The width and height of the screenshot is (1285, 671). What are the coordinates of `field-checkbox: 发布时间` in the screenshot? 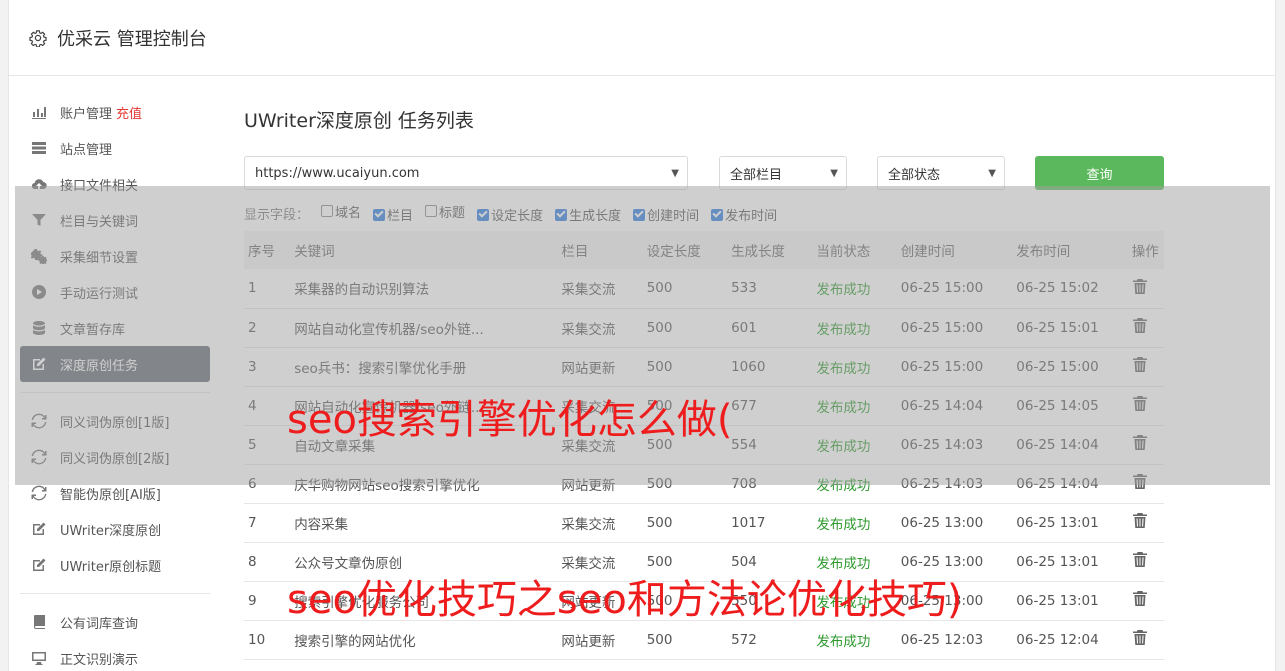 It's located at (744, 214).